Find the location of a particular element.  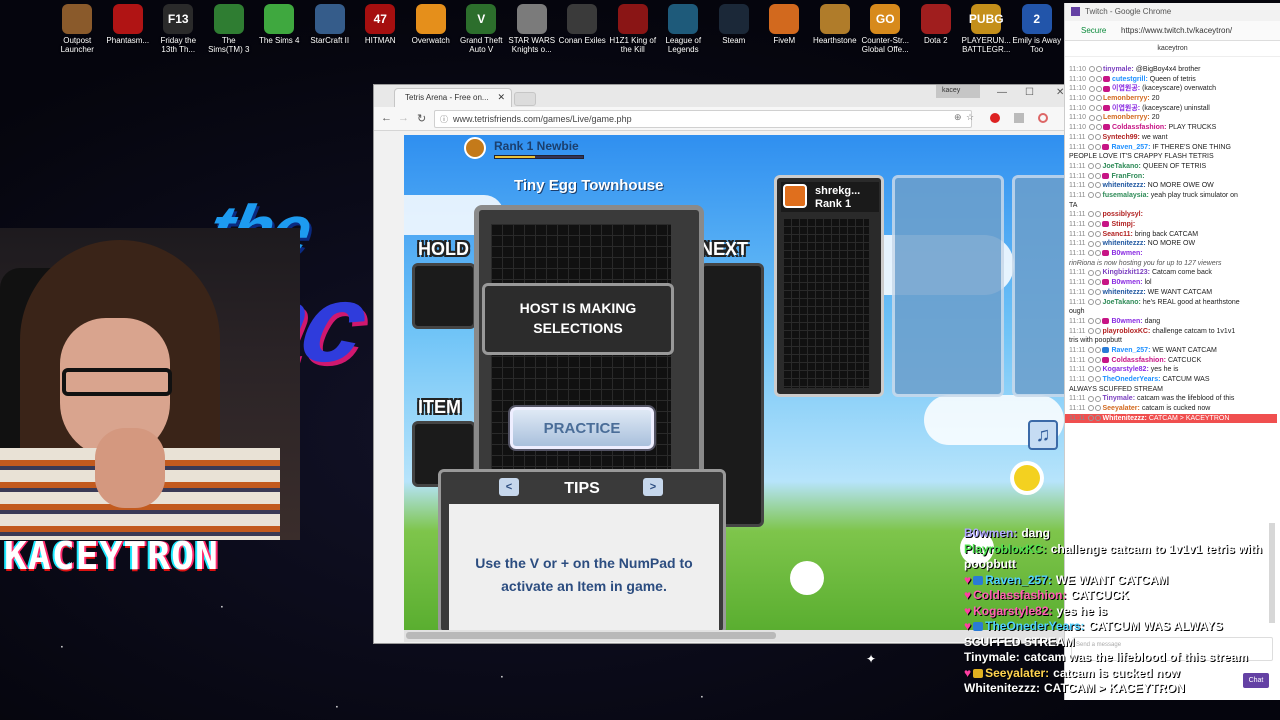

chat-username: Whitenitezzz: is located at coordinates (1124, 418).